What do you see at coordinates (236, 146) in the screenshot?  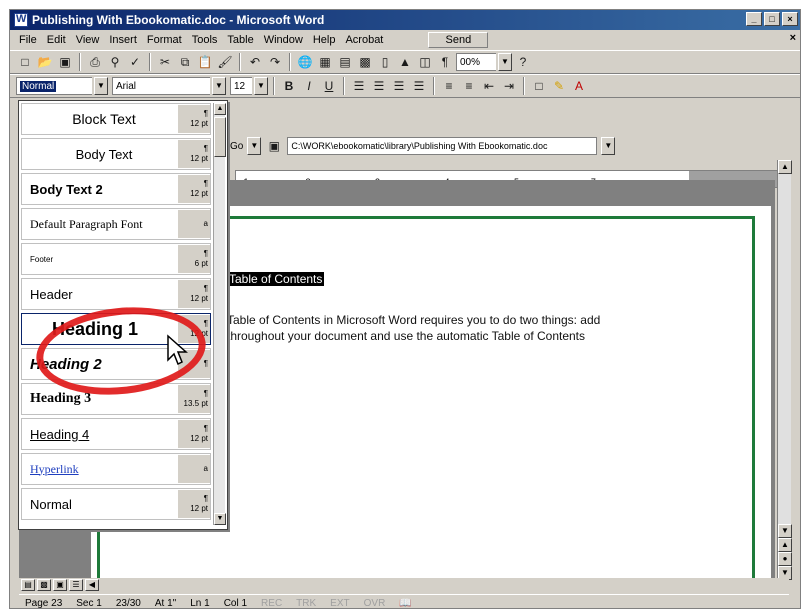 I see `go-button: Go` at bounding box center [236, 146].